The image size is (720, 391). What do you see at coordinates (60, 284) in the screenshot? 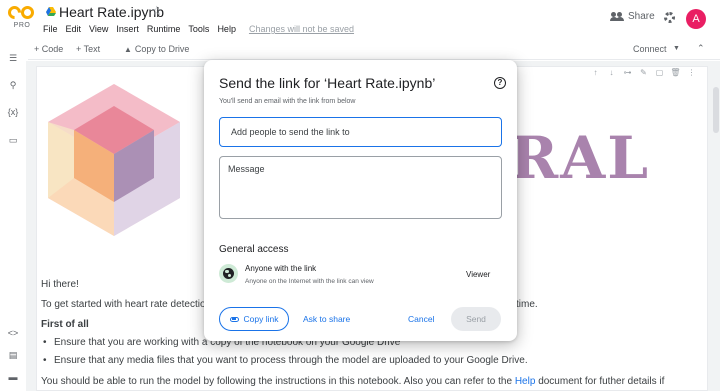
I see `greeting-text: Hi there!` at bounding box center [60, 284].